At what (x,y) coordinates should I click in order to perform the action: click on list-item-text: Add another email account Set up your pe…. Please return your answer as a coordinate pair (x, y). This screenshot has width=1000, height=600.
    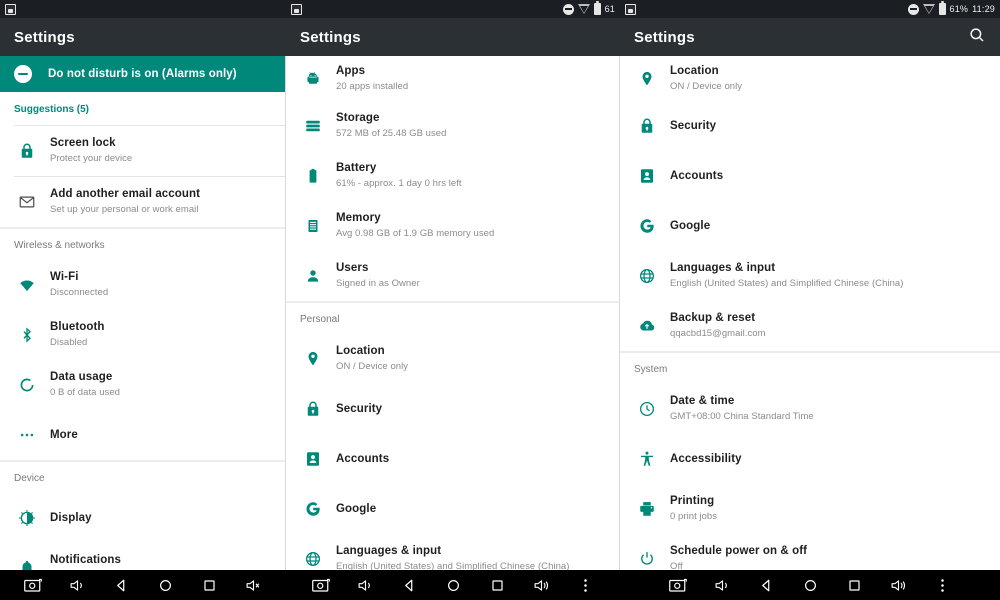
    Looking at the image, I should click on (125, 202).